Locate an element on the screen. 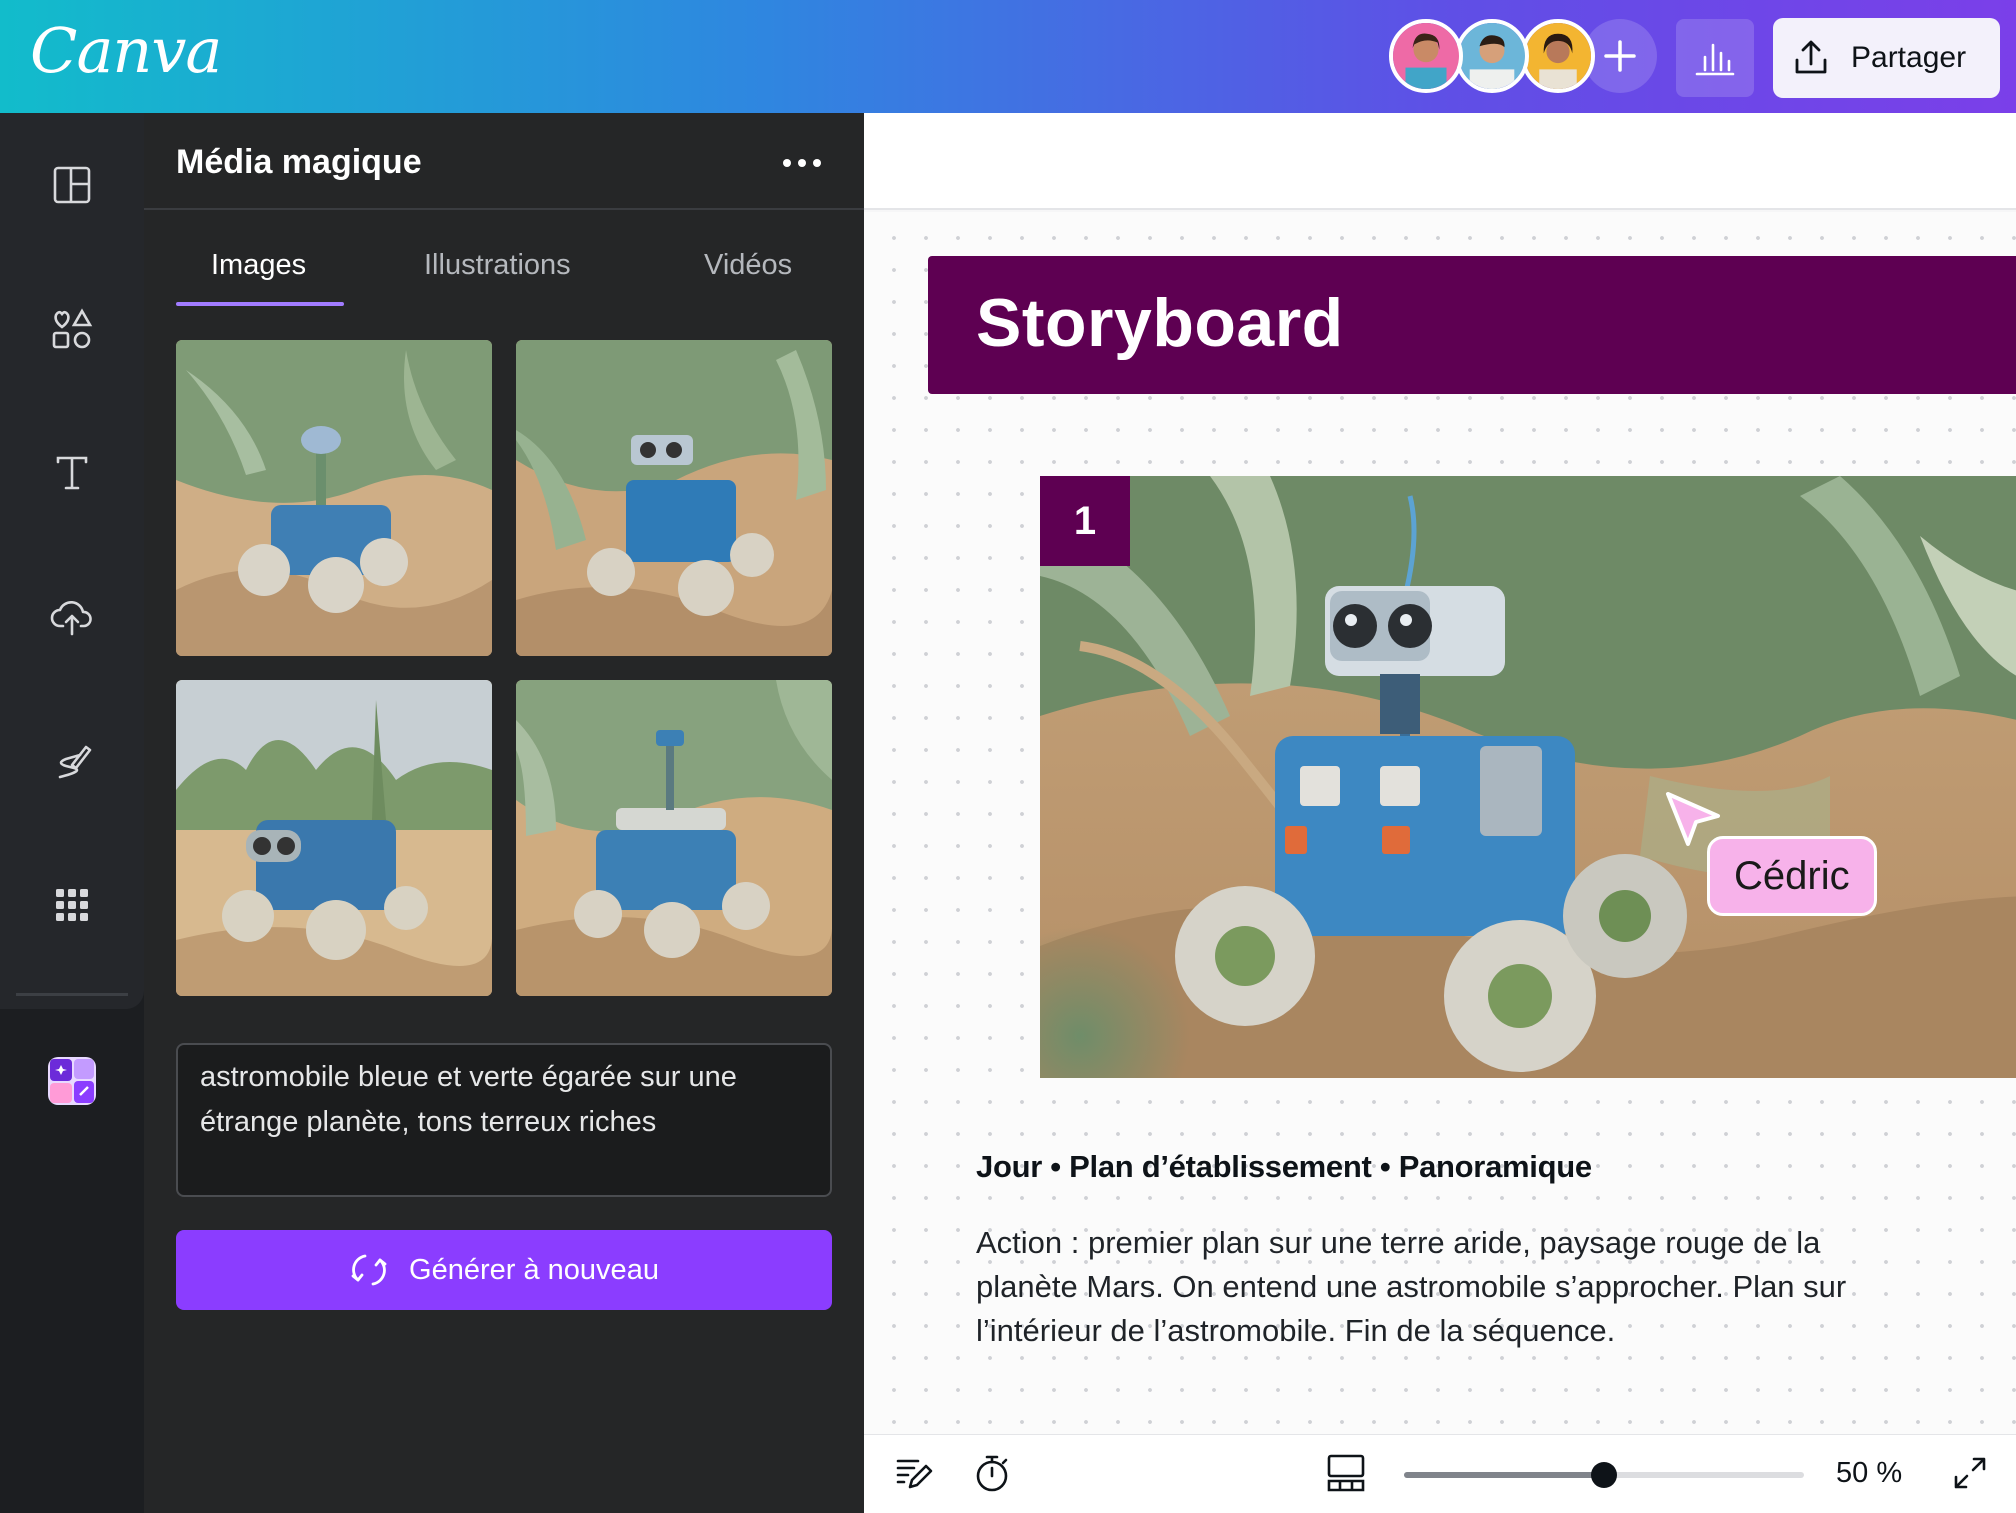 This screenshot has width=2016, height=1513. rail-item-apps is located at coordinates (72, 905).